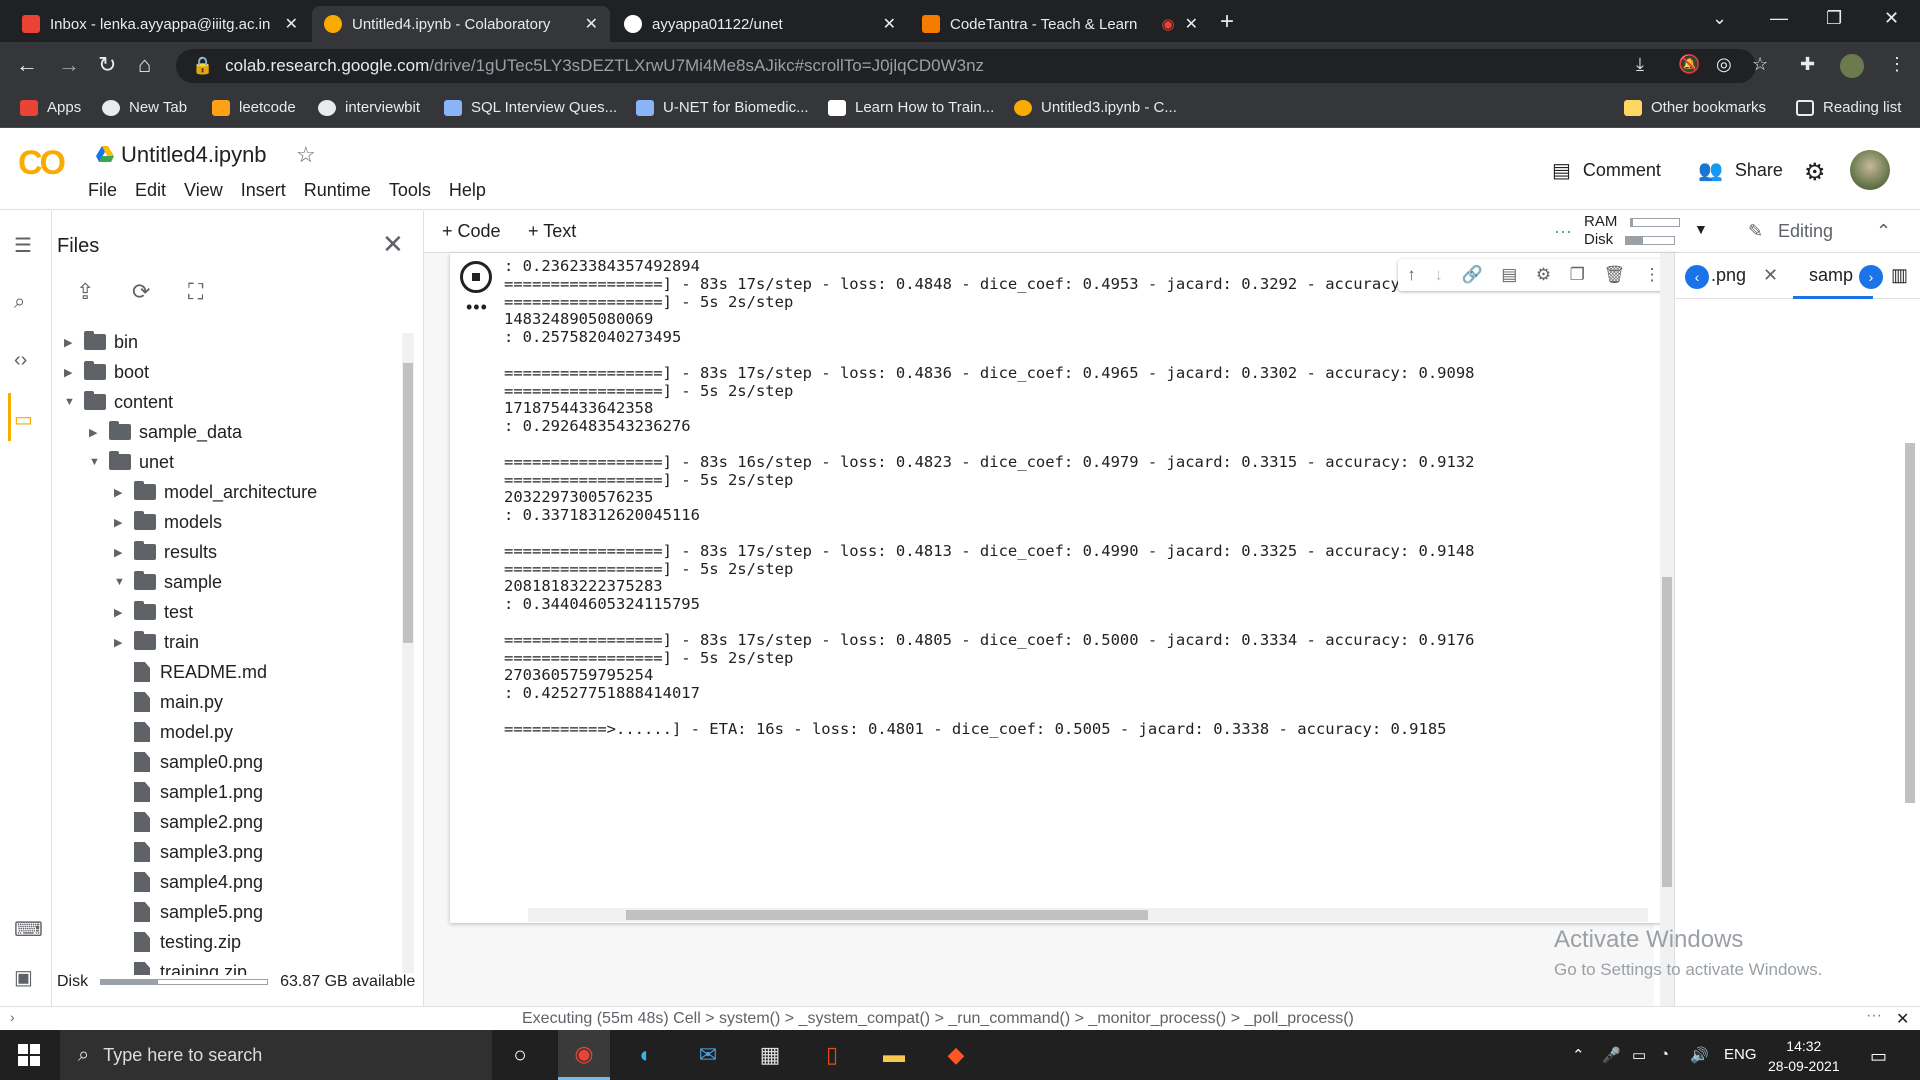  I want to click on notifications-off-icon: 🔕, so click(1689, 64).